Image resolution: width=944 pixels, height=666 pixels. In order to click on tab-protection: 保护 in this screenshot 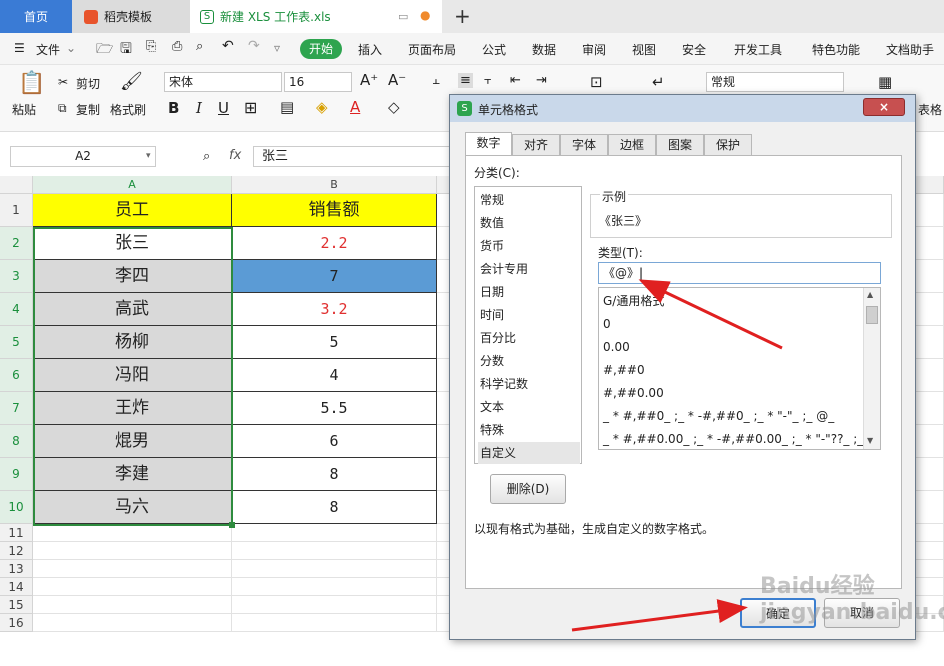, I will do `click(728, 145)`.